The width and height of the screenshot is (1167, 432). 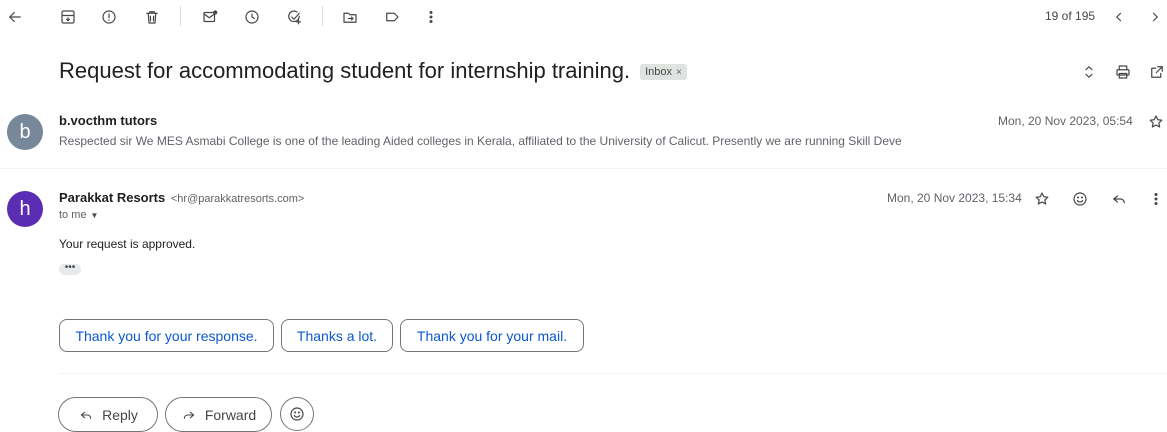 What do you see at coordinates (492, 335) in the screenshot?
I see `smart-reply-button: Thank you for your mail.` at bounding box center [492, 335].